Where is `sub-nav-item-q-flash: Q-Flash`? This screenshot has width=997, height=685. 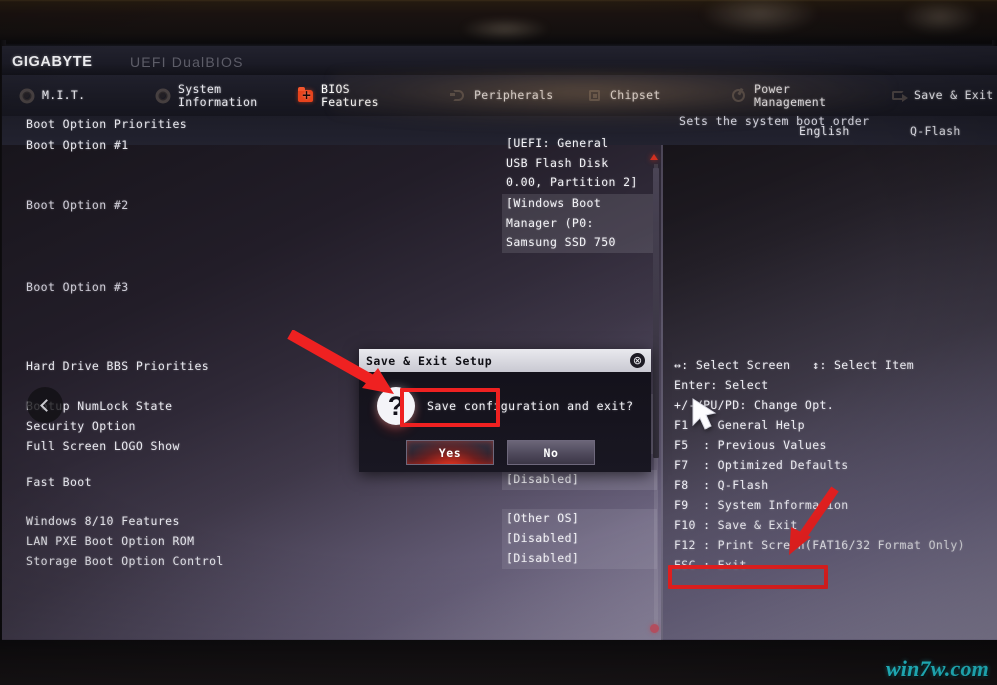
sub-nav-item-q-flash: Q-Flash is located at coordinates (935, 130).